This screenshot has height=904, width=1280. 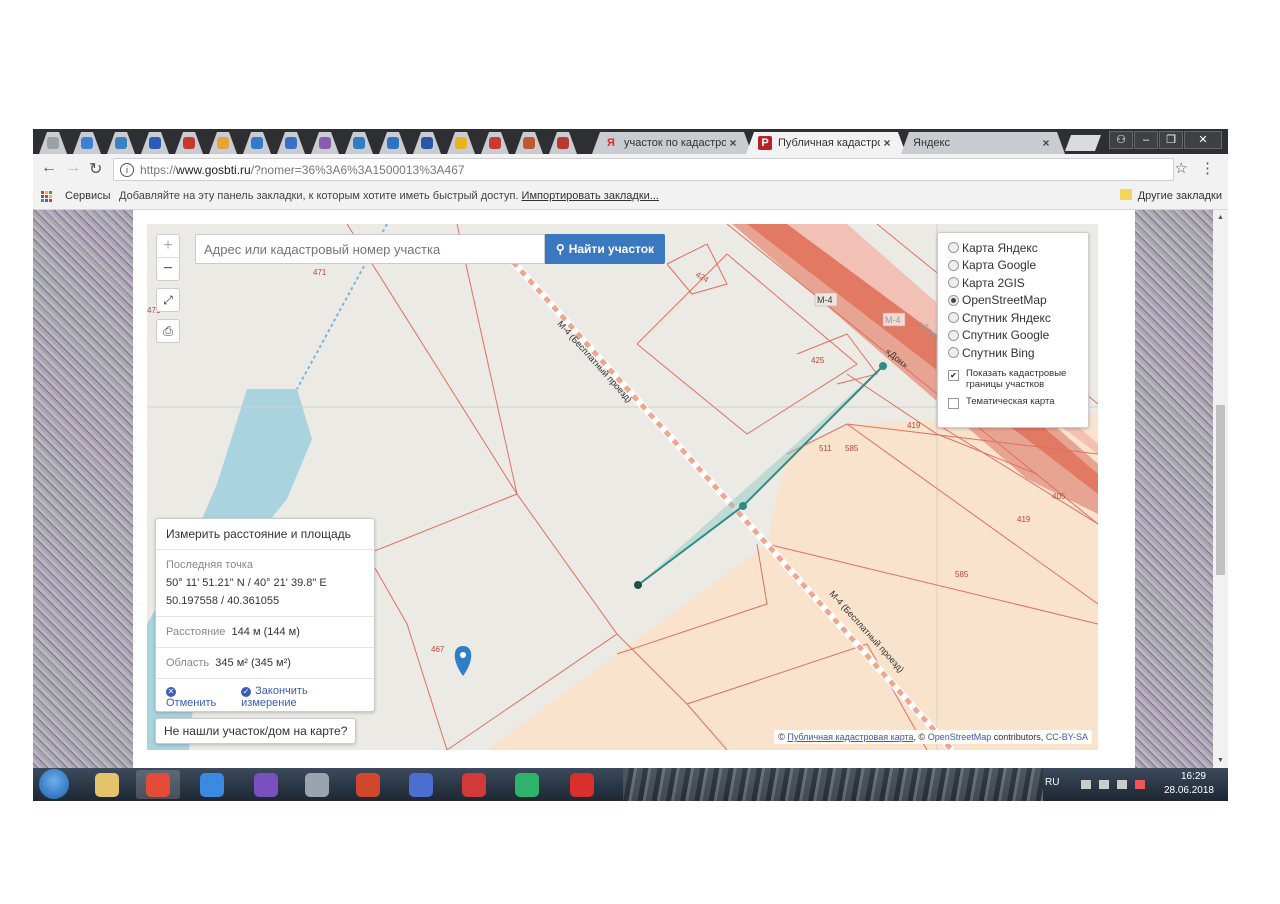 What do you see at coordinates (1181, 168) in the screenshot?
I see `bookmark-star-icon: ☆` at bounding box center [1181, 168].